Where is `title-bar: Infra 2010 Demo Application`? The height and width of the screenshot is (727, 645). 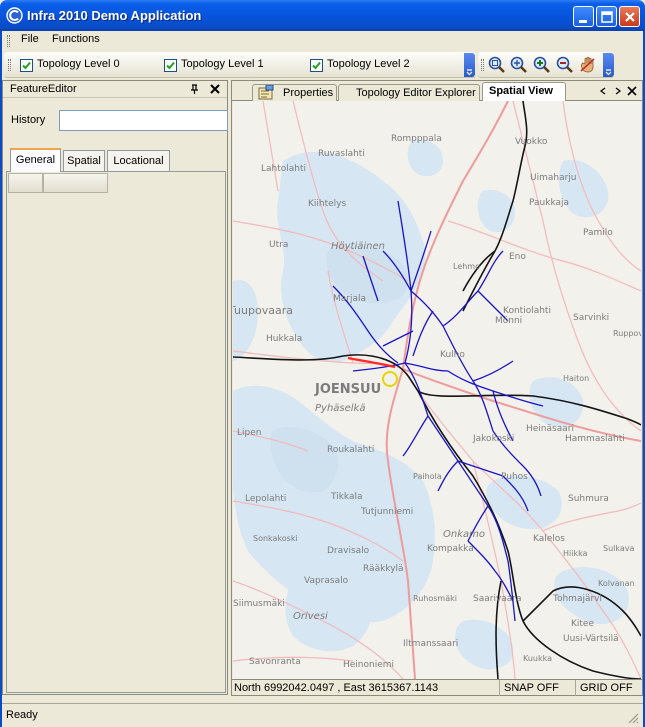
title-bar: Infra 2010 Demo Application is located at coordinates (322, 15).